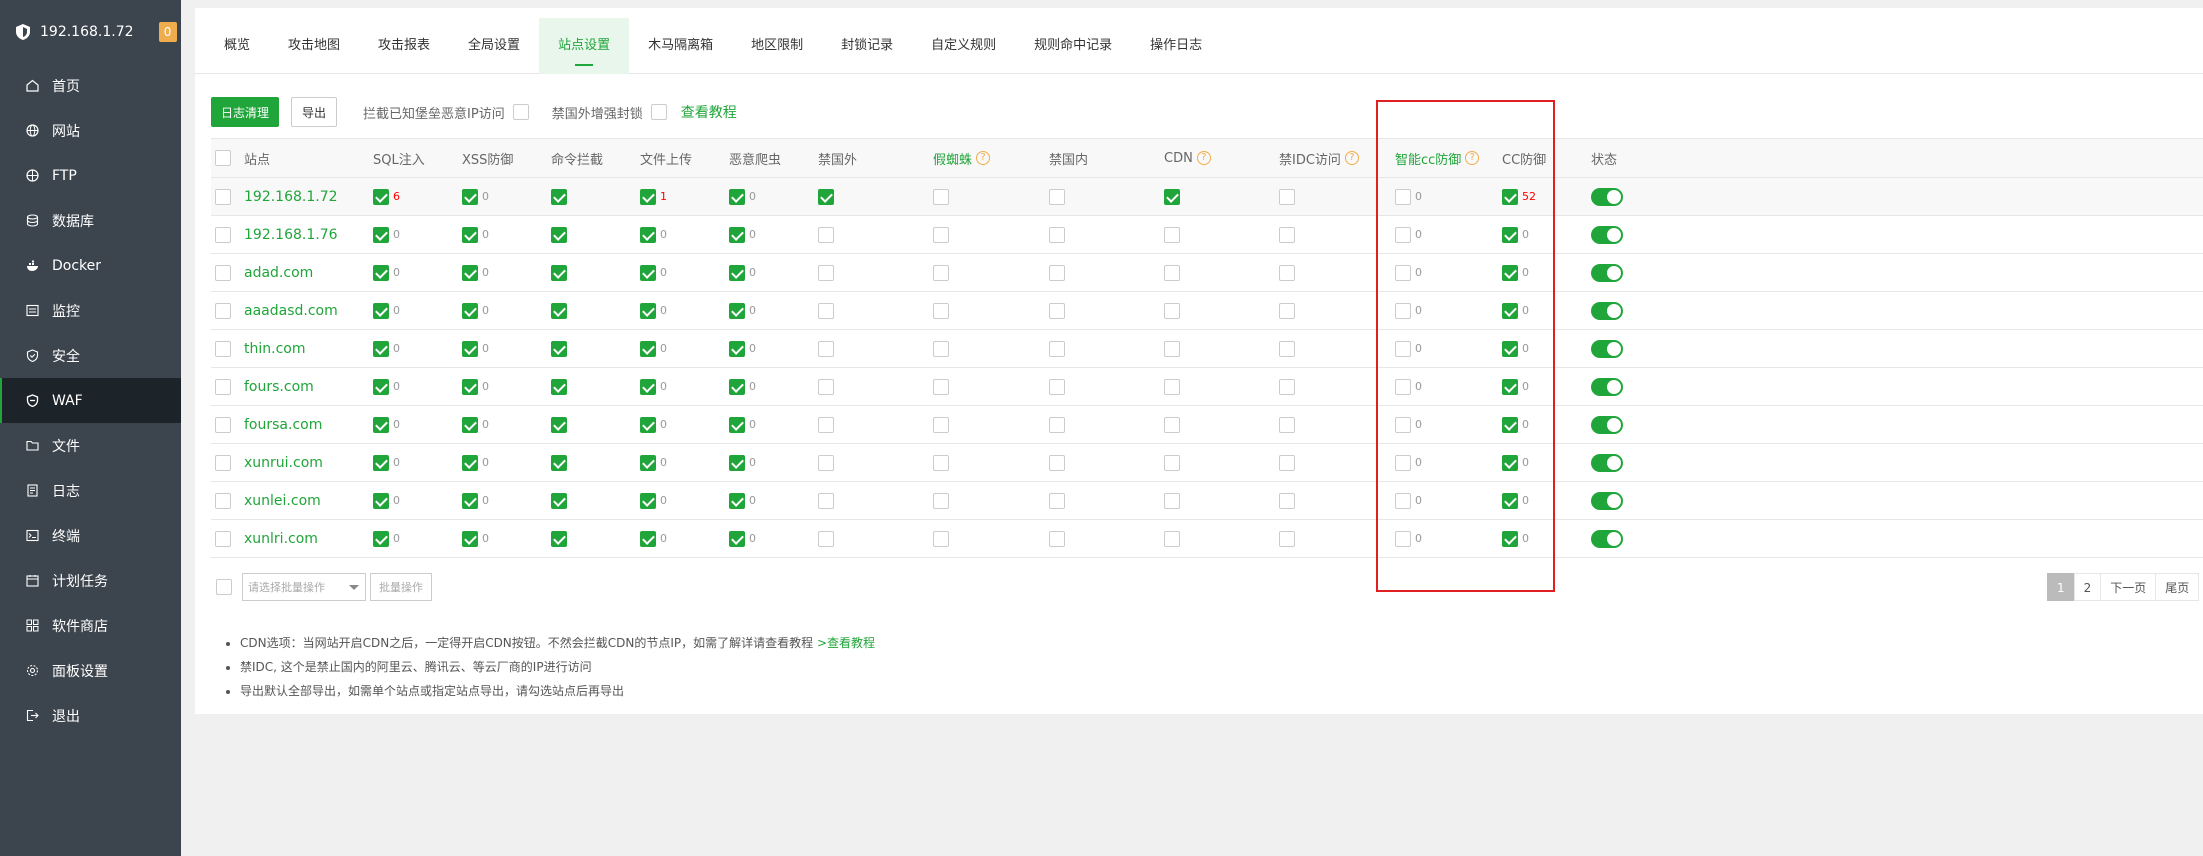 The image size is (2203, 856). Describe the element at coordinates (680, 46) in the screenshot. I see `tab-5: 木马隔离箱` at that location.